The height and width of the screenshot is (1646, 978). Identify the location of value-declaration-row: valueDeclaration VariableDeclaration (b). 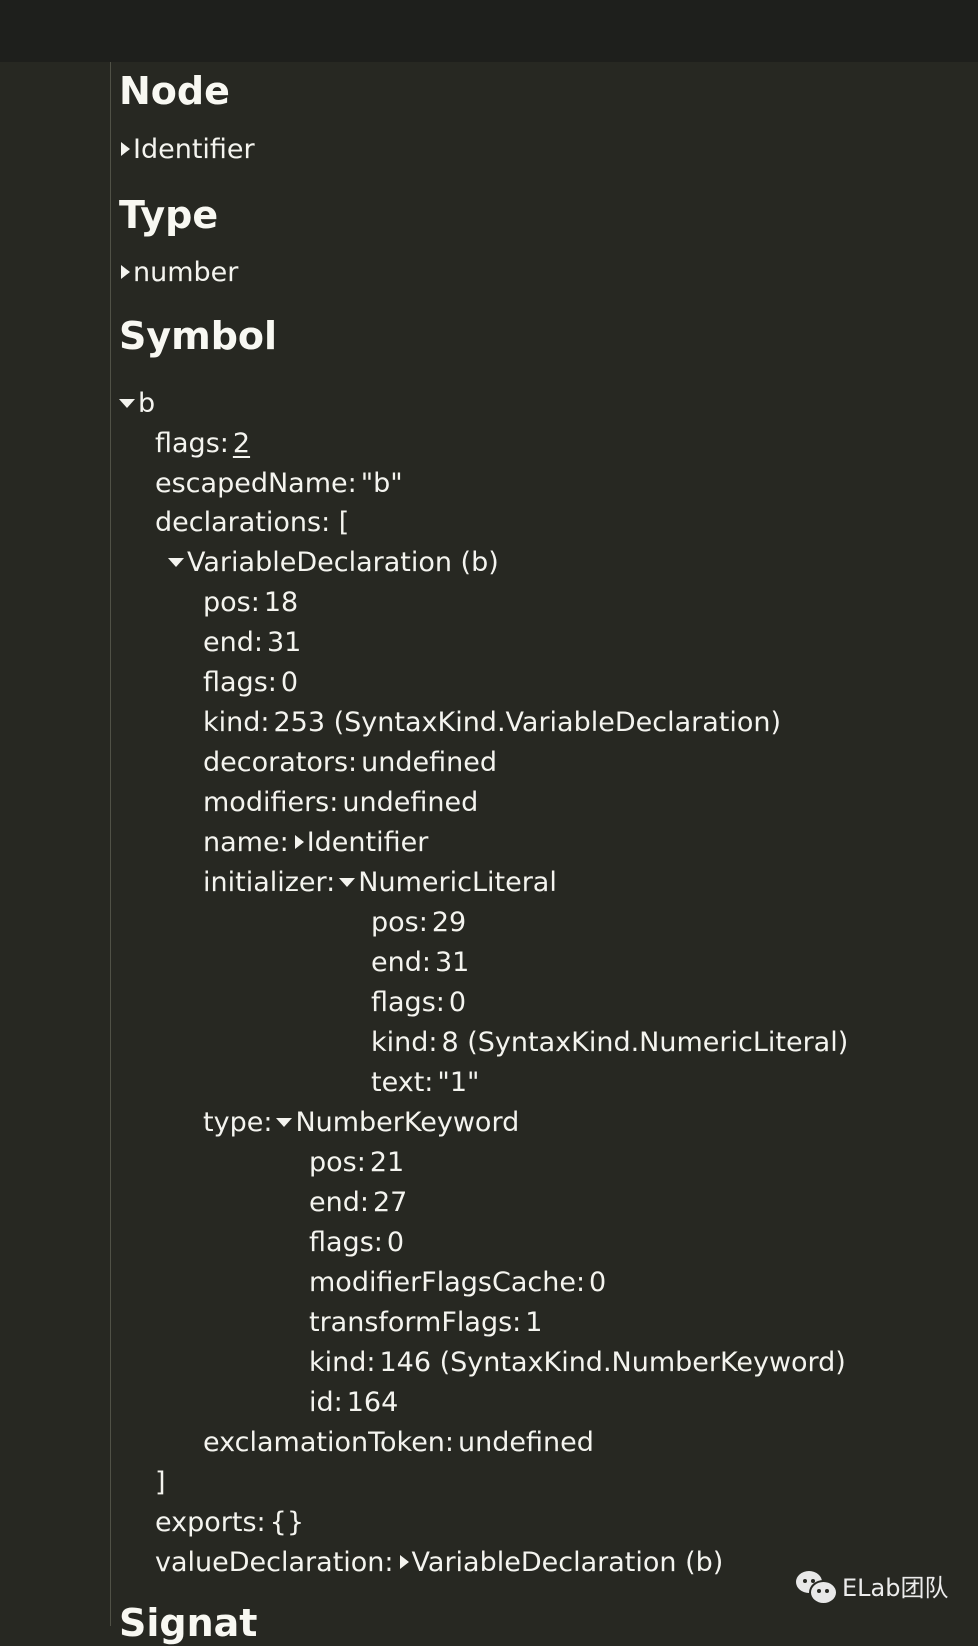
(439, 1563).